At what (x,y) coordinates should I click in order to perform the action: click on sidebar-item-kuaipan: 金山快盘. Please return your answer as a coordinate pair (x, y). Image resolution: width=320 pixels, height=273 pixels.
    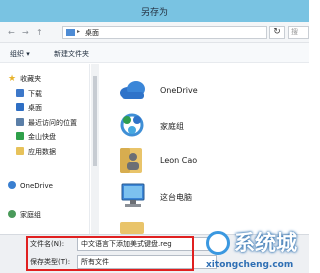
    Looking at the image, I should click on (36, 137).